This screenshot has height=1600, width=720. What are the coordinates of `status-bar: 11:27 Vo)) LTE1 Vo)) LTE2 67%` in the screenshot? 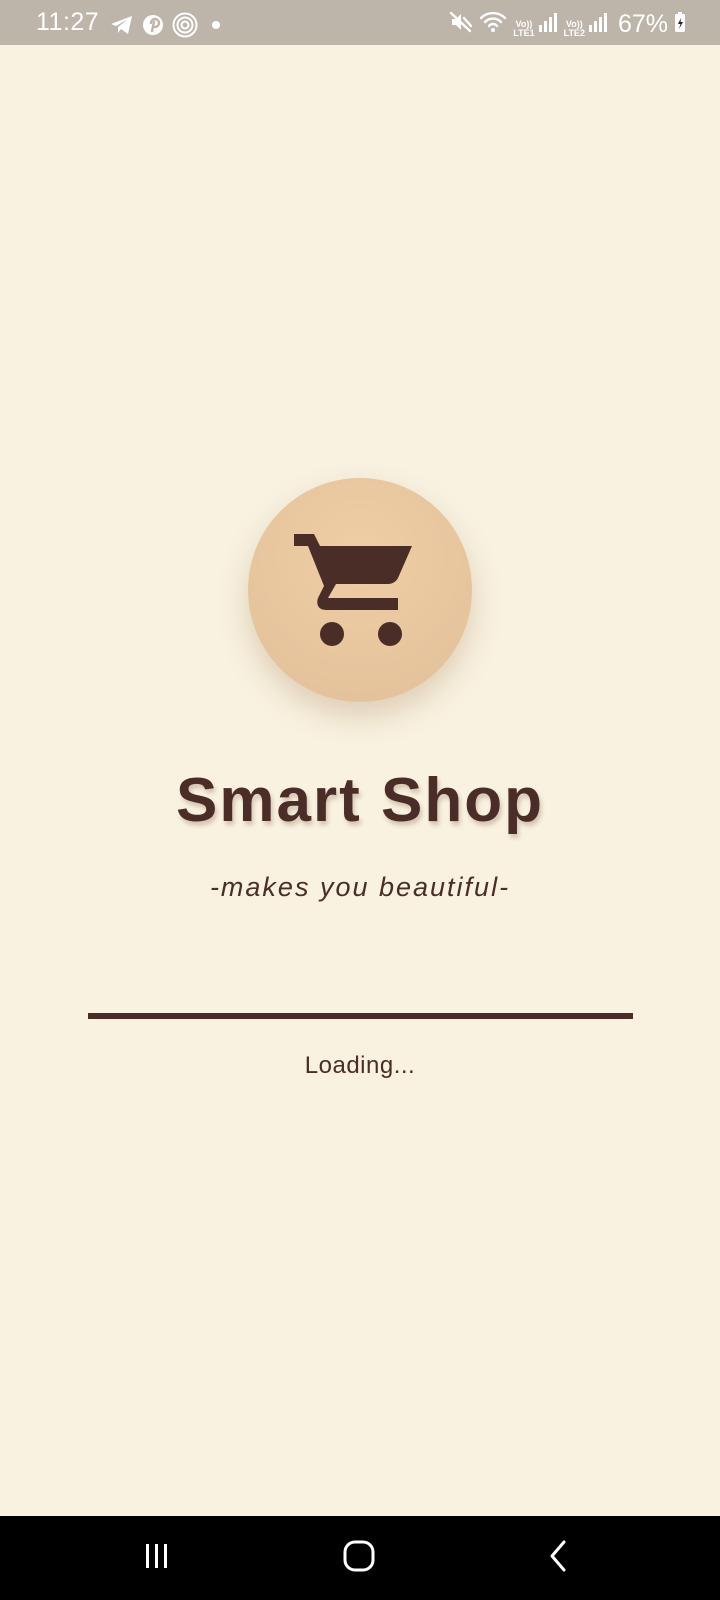 It's located at (360, 22).